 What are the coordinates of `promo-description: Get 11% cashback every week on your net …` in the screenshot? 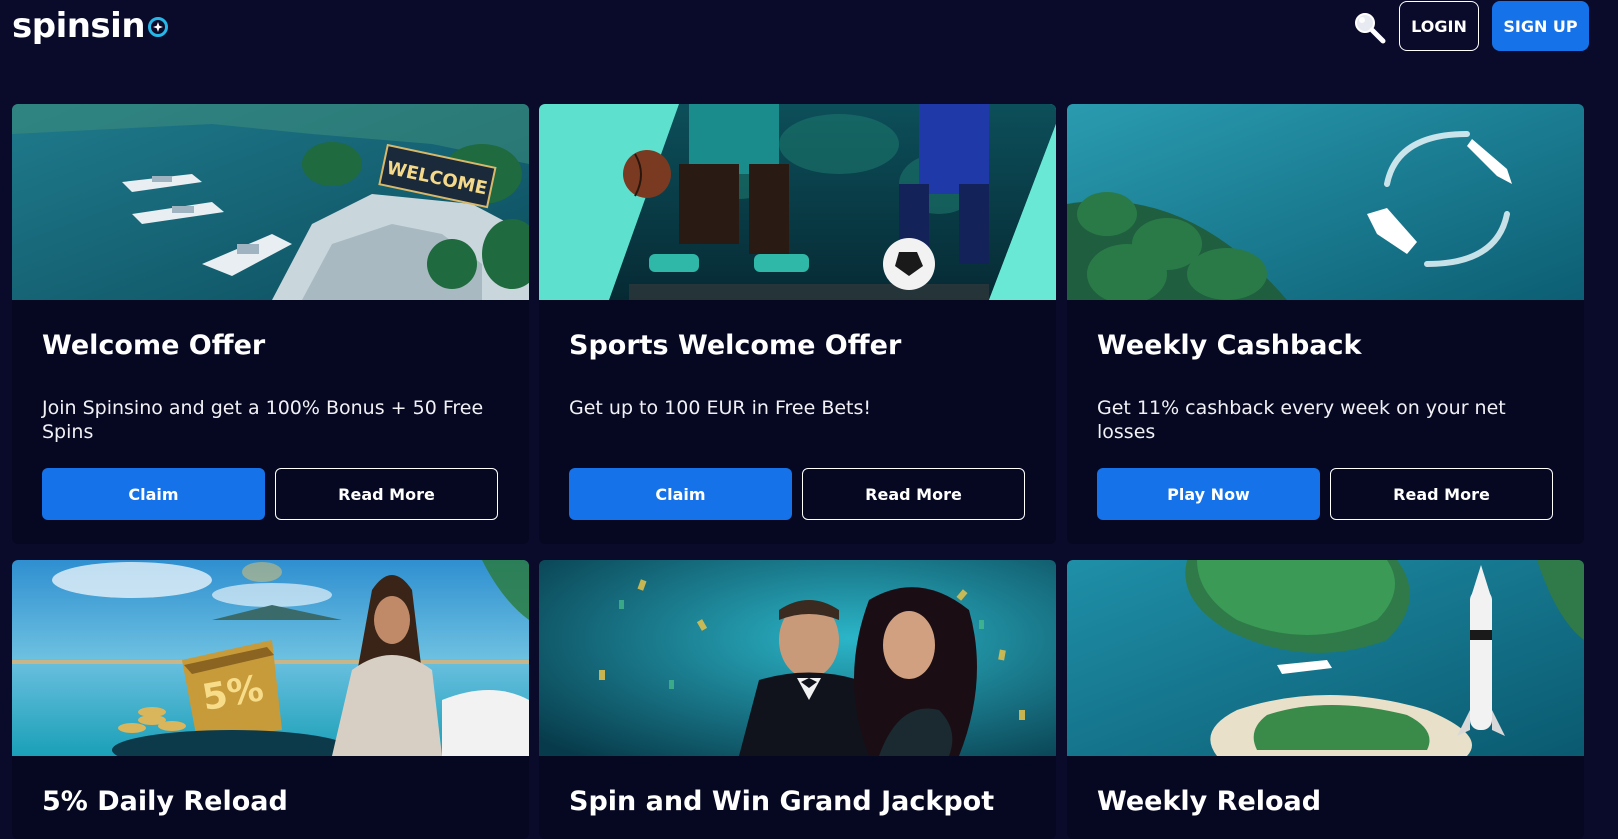 It's located at (1301, 420).